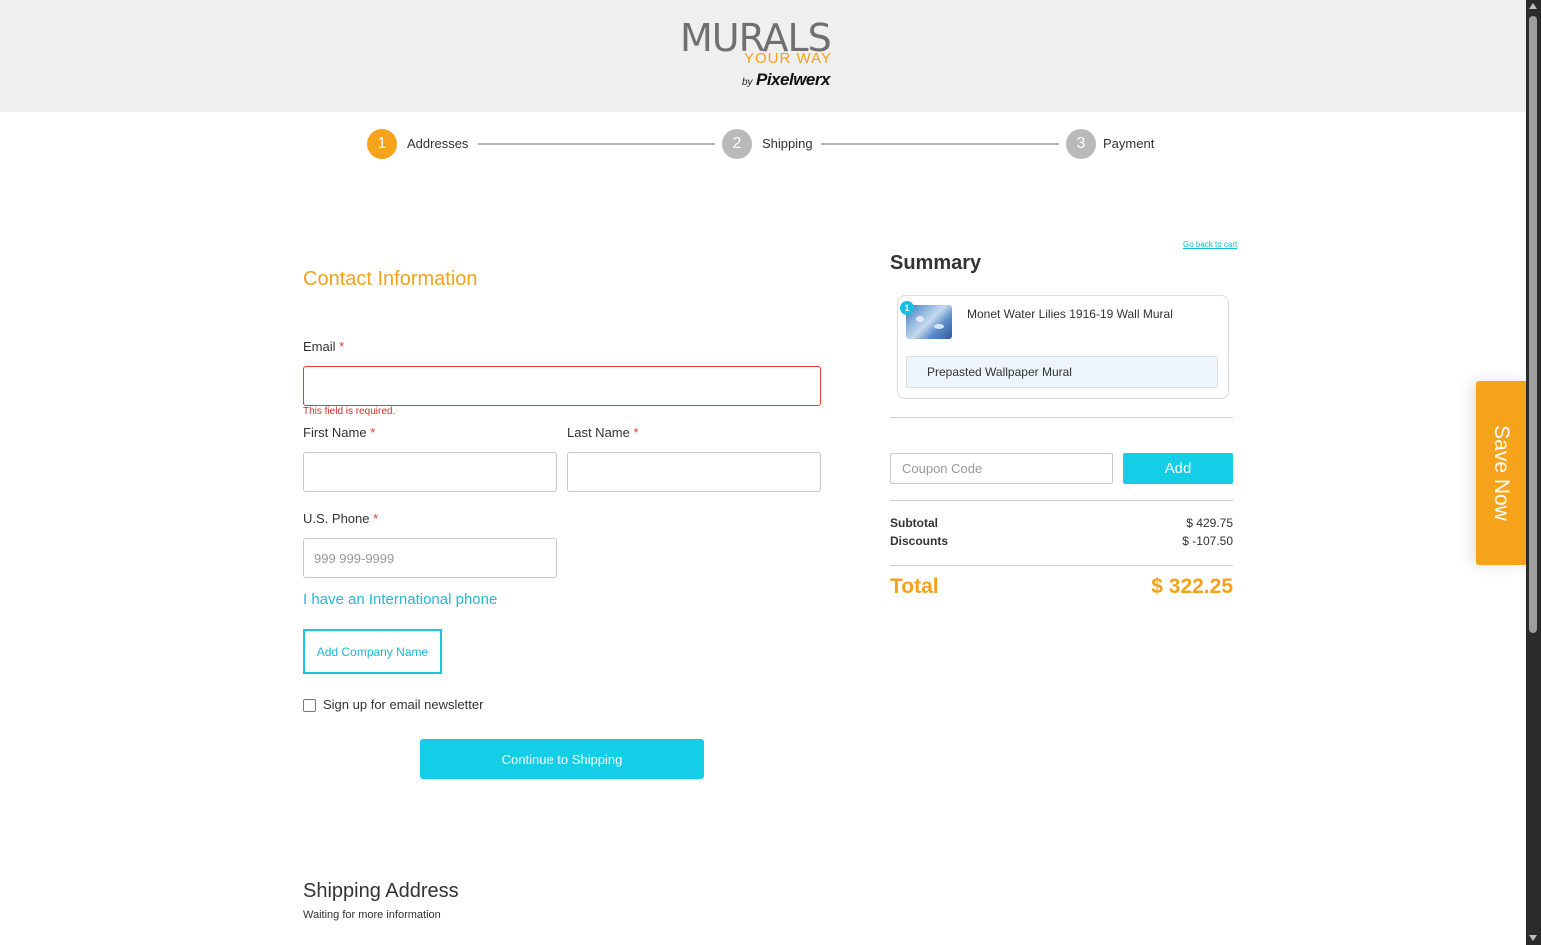 This screenshot has width=1541, height=945. What do you see at coordinates (1062, 372) in the screenshot?
I see `product-variant: Prepasted Wallpaper Mural` at bounding box center [1062, 372].